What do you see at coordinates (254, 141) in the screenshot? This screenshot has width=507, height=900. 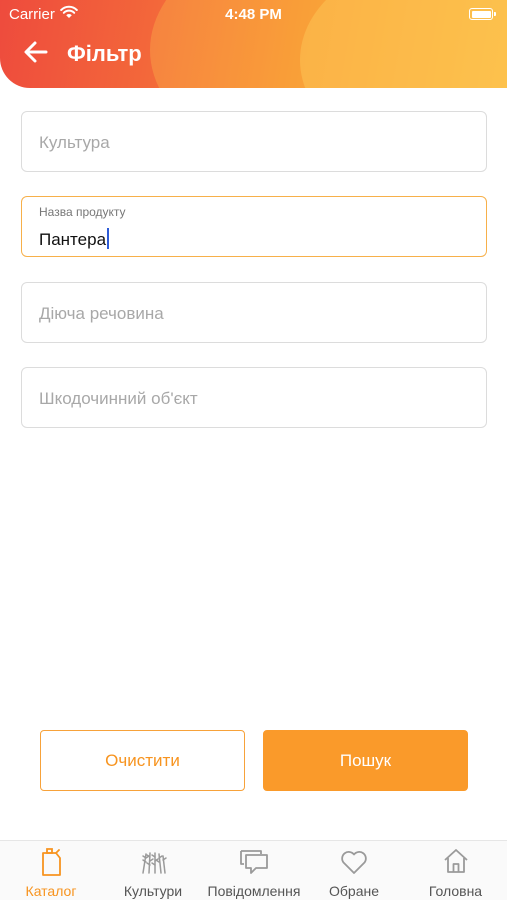 I see `culture-field: Культура` at bounding box center [254, 141].